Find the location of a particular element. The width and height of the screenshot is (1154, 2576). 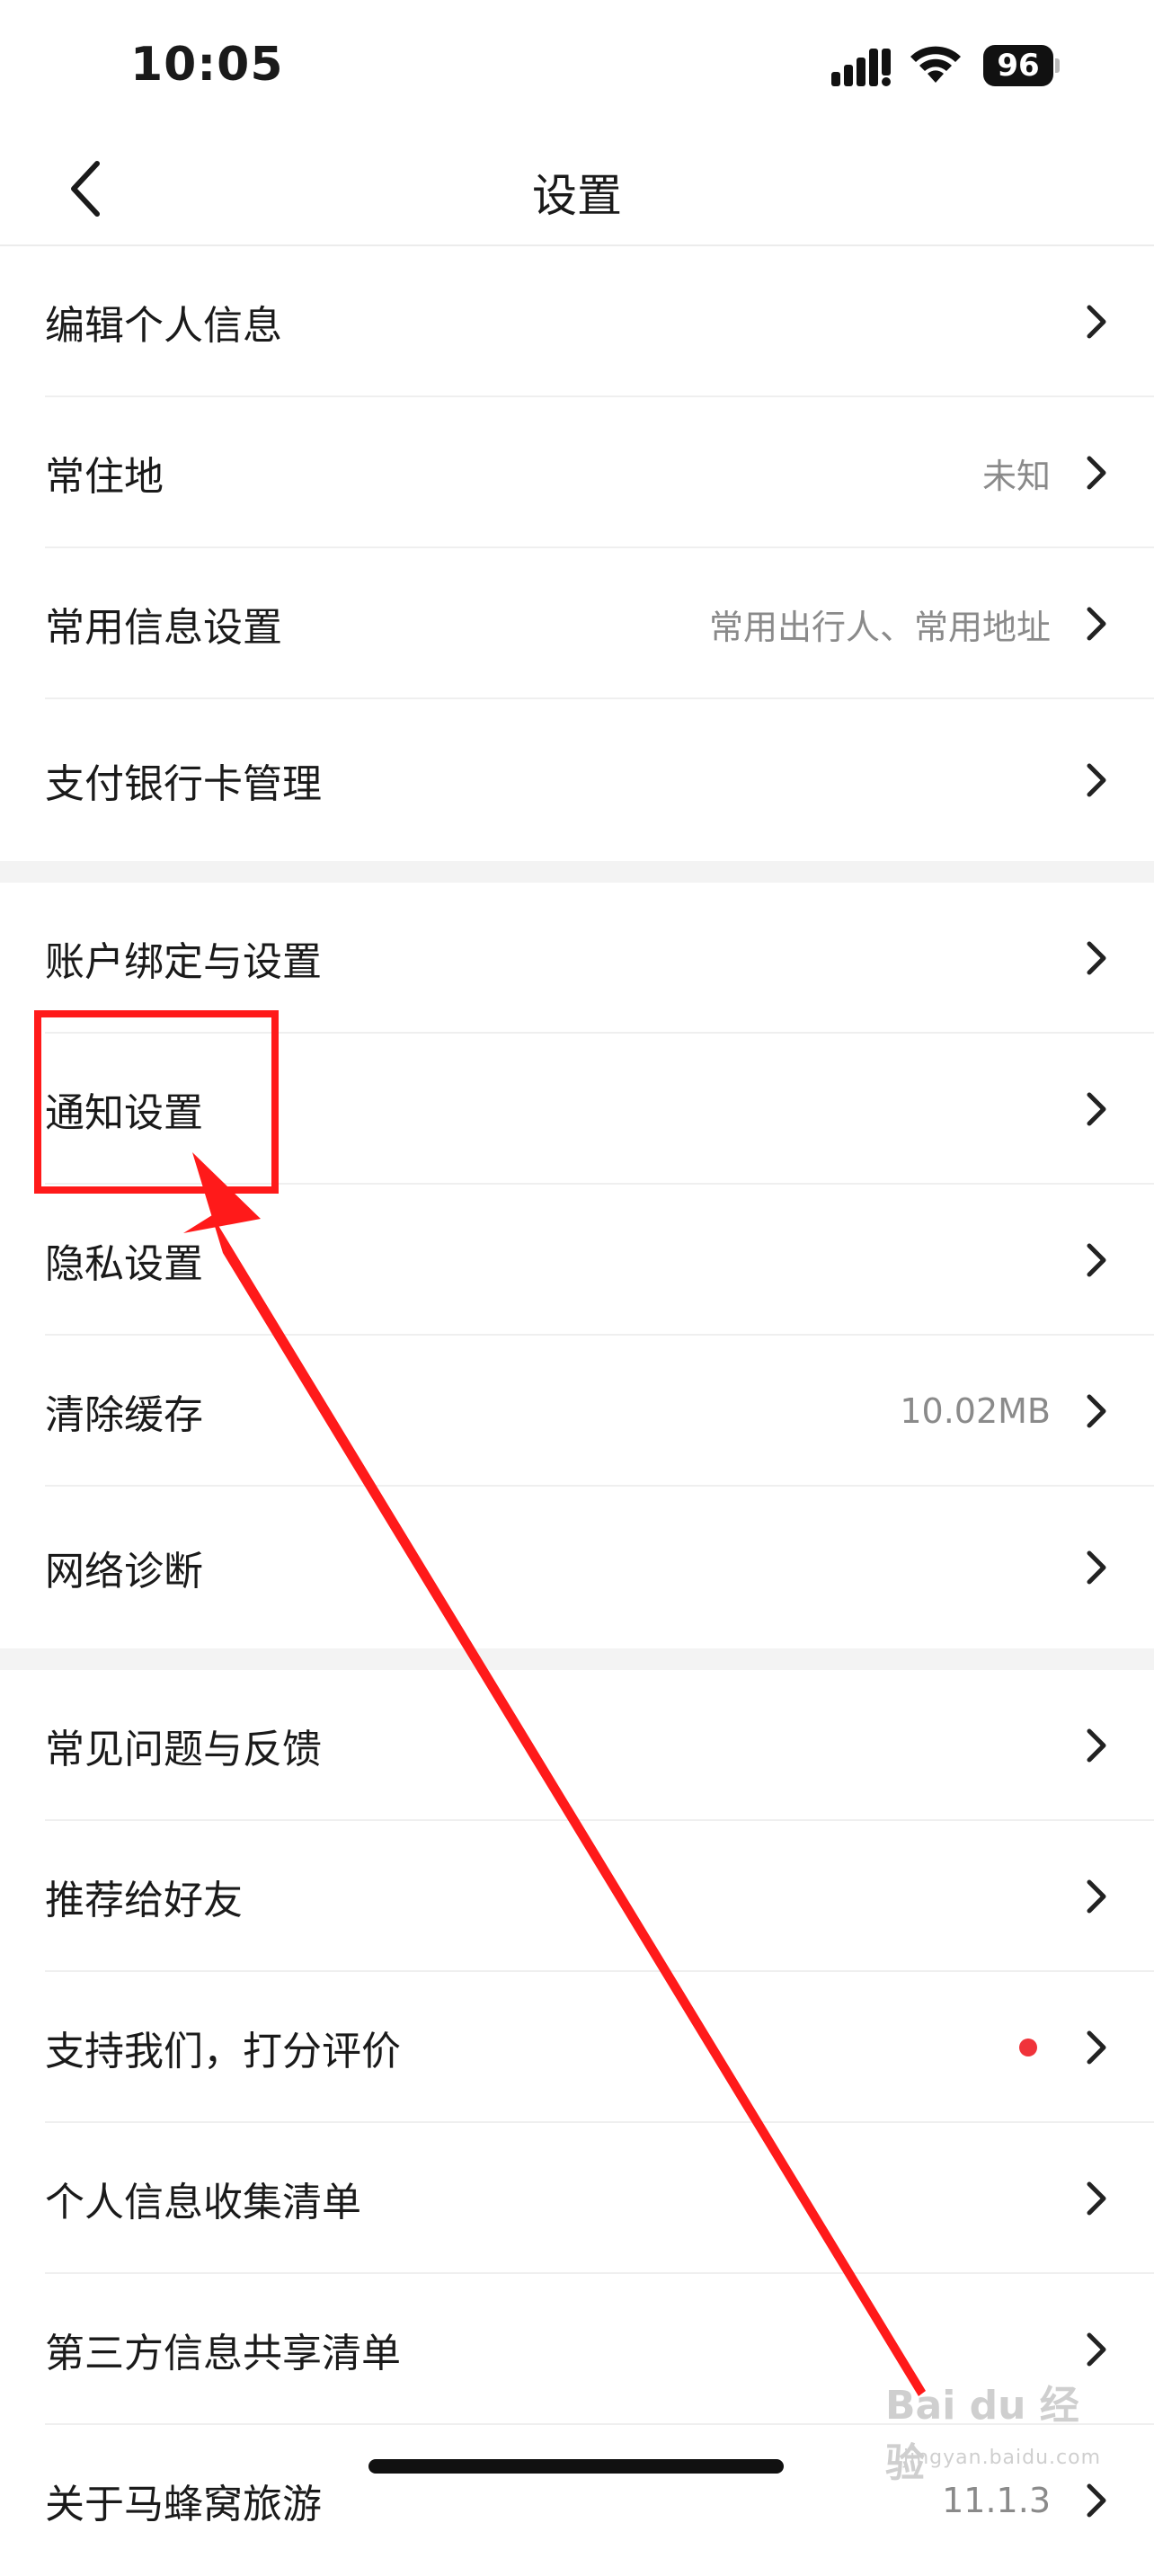

settings-item-notifications: 通知设置 is located at coordinates (577, 1109).